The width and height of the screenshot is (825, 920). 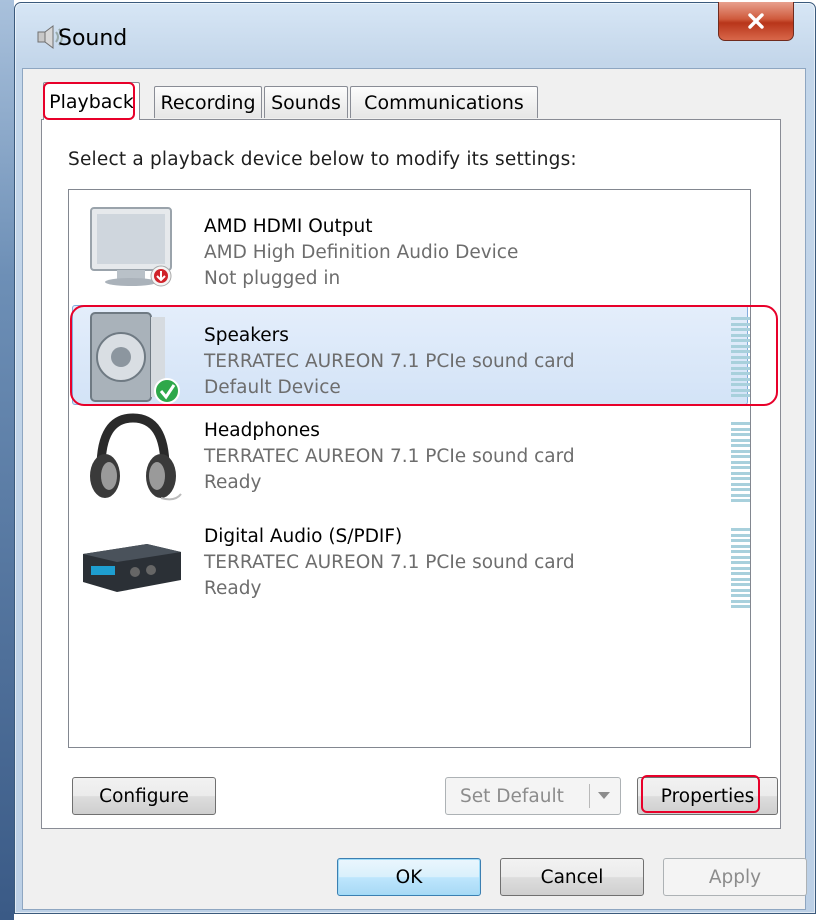 I want to click on set-default-label: Set Default, so click(x=512, y=796).